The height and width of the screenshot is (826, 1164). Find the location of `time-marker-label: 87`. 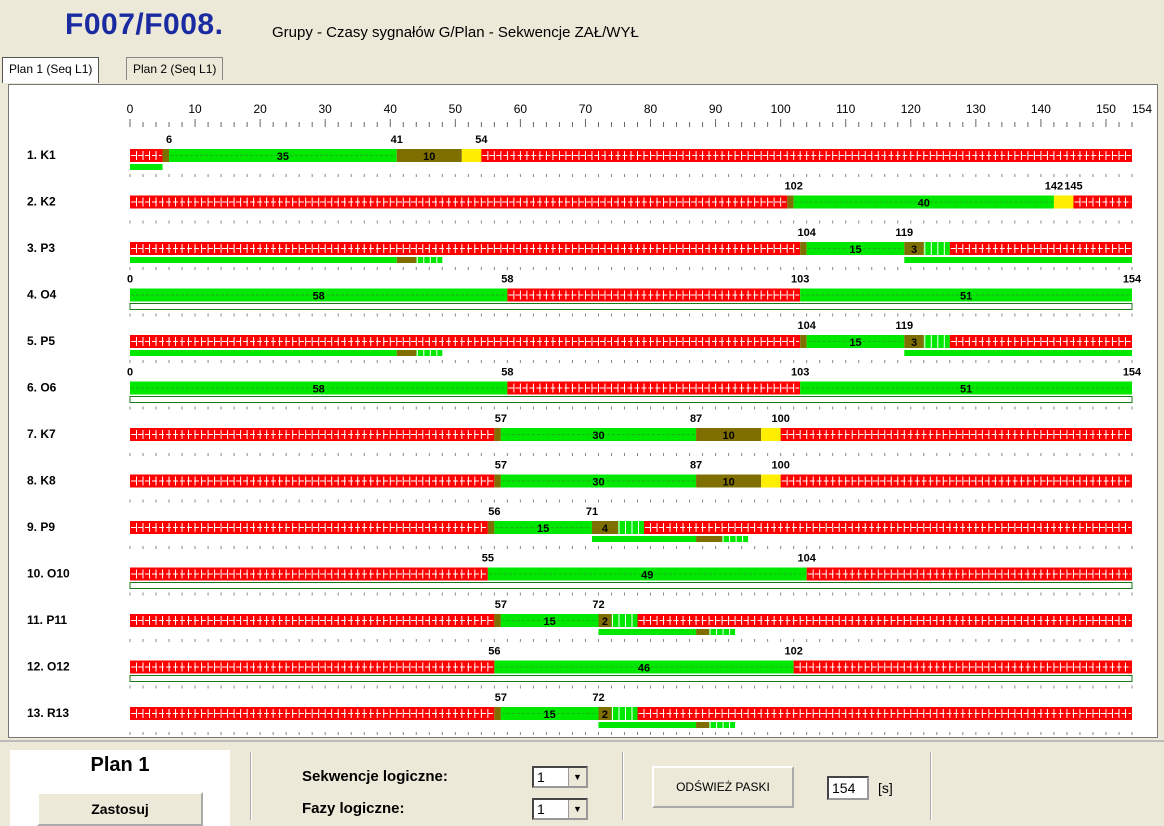

time-marker-label: 87 is located at coordinates (696, 419).